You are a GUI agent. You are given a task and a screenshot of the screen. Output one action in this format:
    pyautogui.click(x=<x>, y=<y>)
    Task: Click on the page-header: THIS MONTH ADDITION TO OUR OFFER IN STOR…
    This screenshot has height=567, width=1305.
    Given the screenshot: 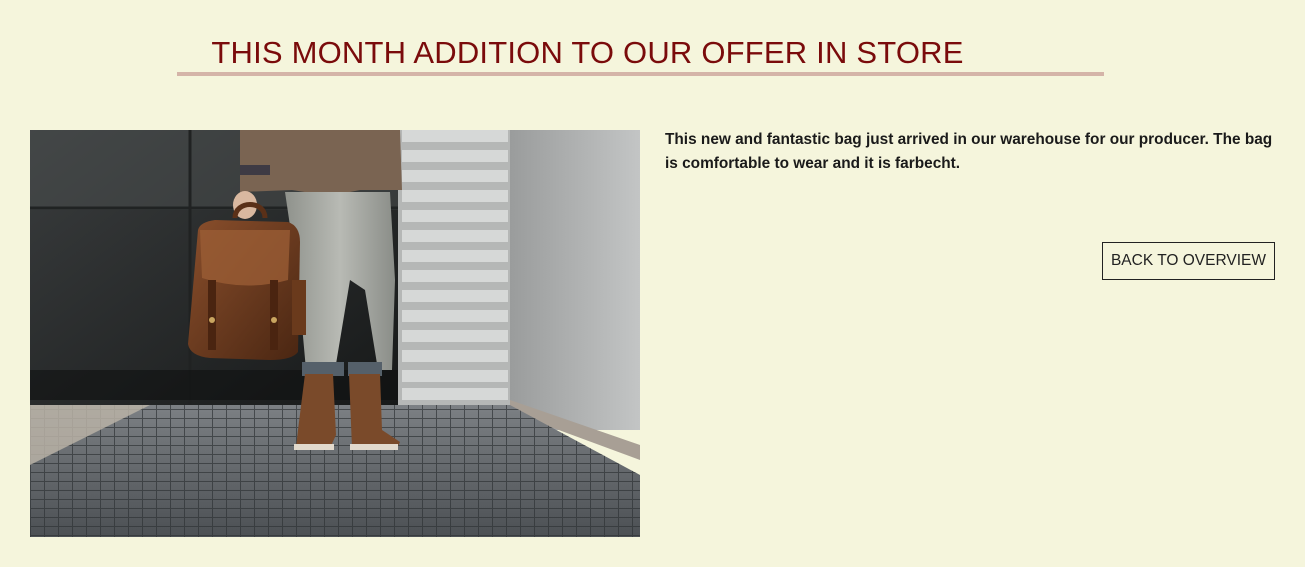 What is the action you would take?
    pyautogui.click(x=640, y=54)
    